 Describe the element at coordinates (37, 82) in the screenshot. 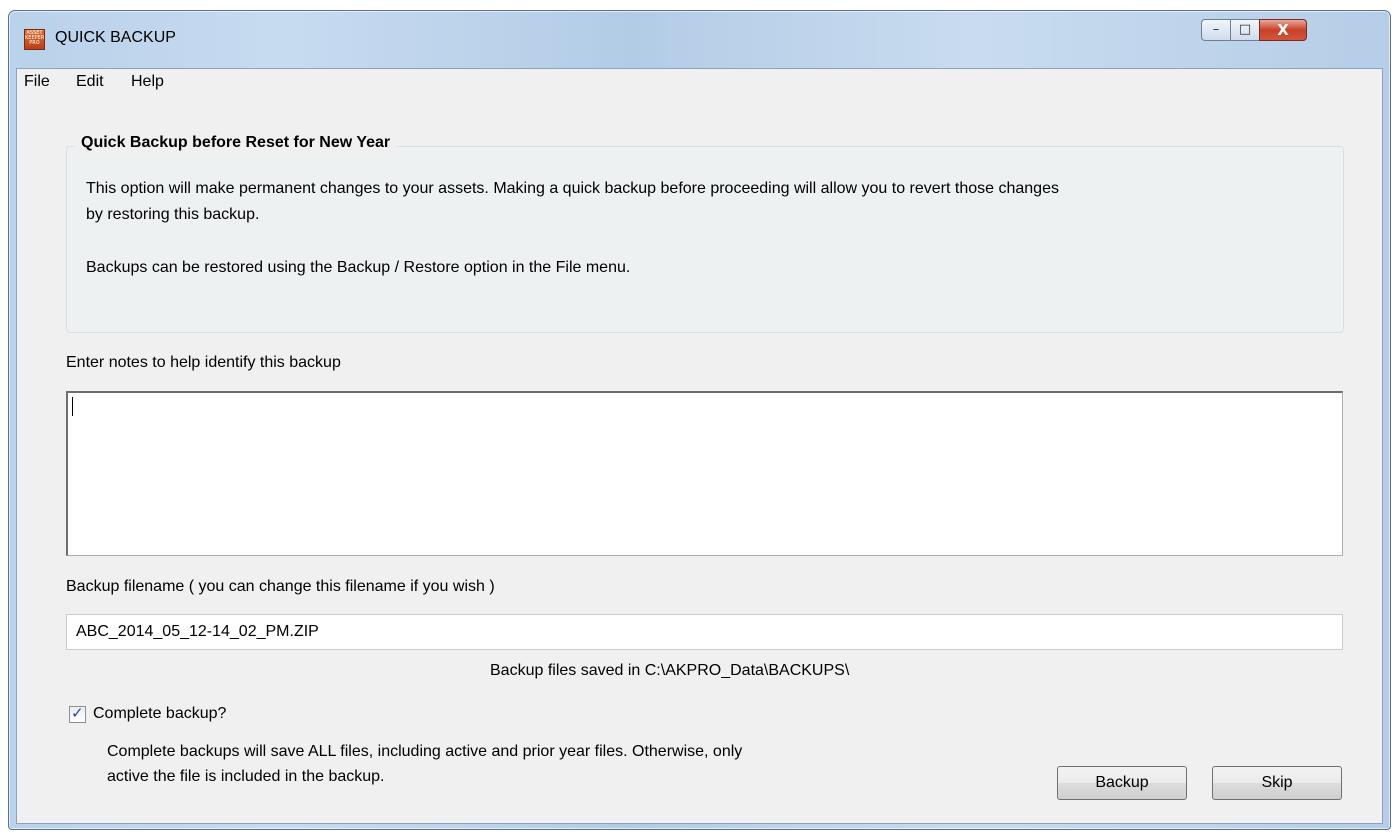

I see `menu-file: File` at that location.